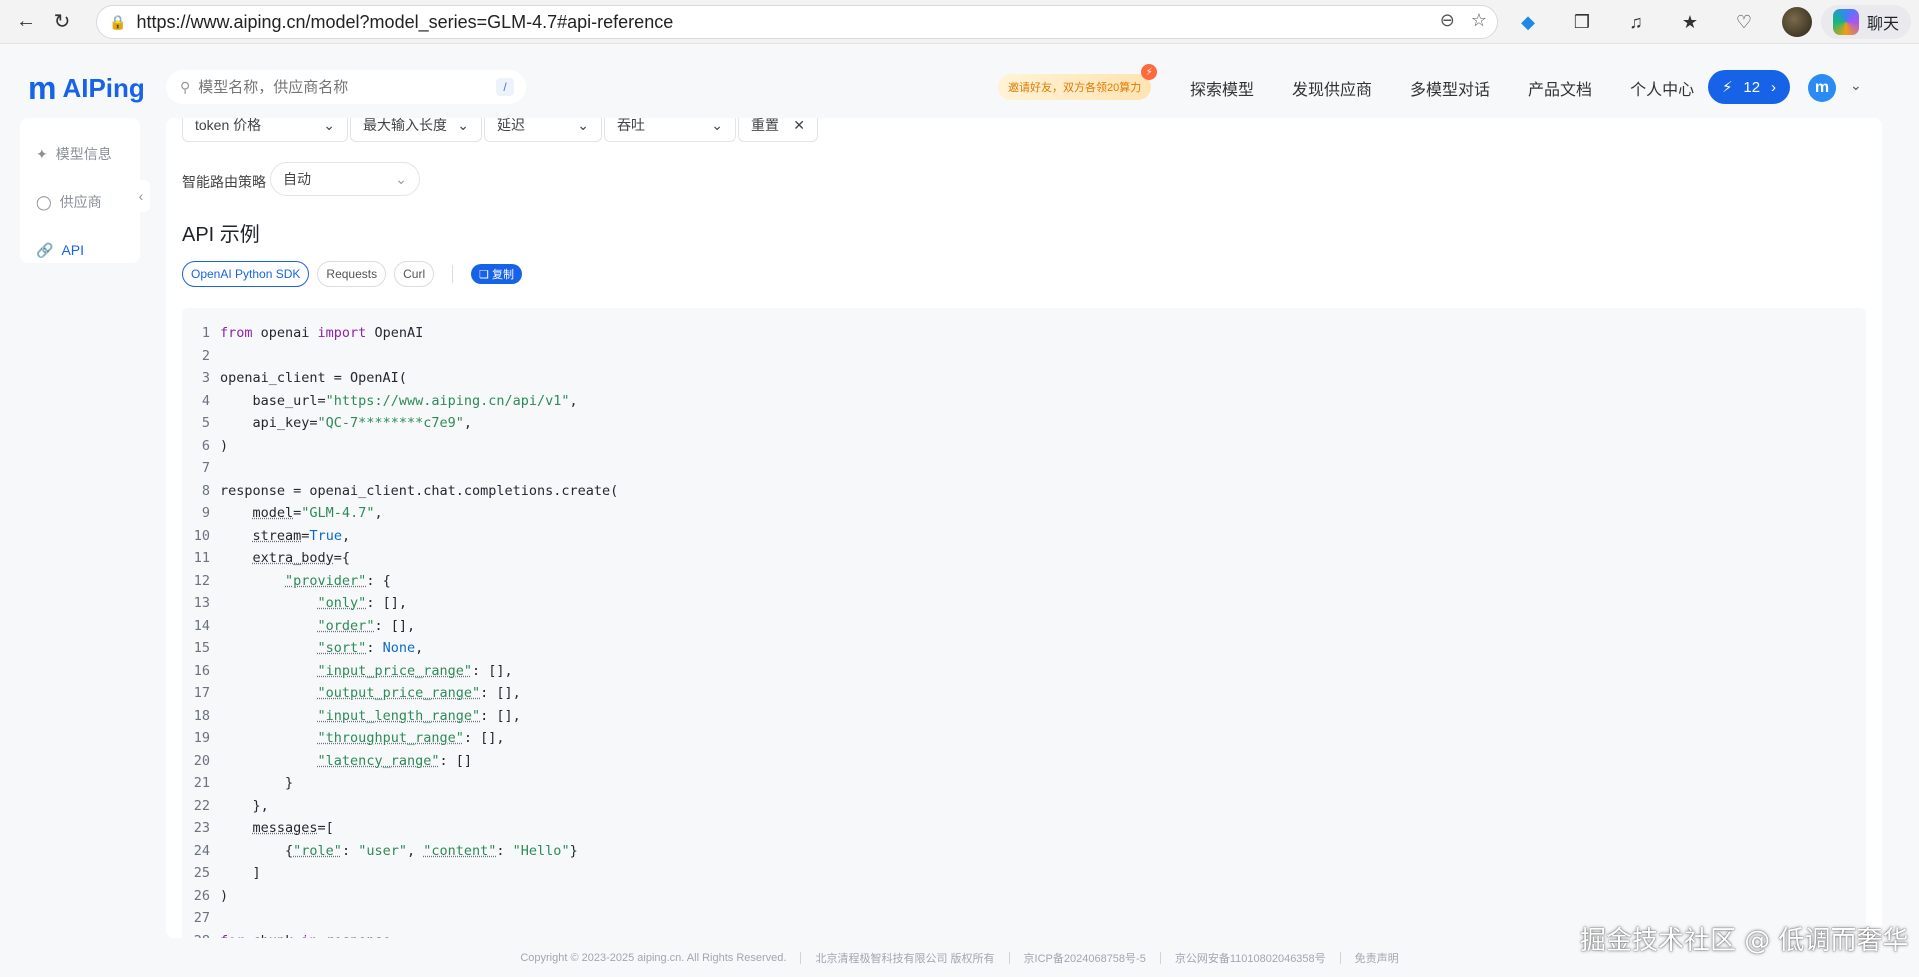  I want to click on filter-max-input: 最大输入长度 ⌄, so click(416, 130).